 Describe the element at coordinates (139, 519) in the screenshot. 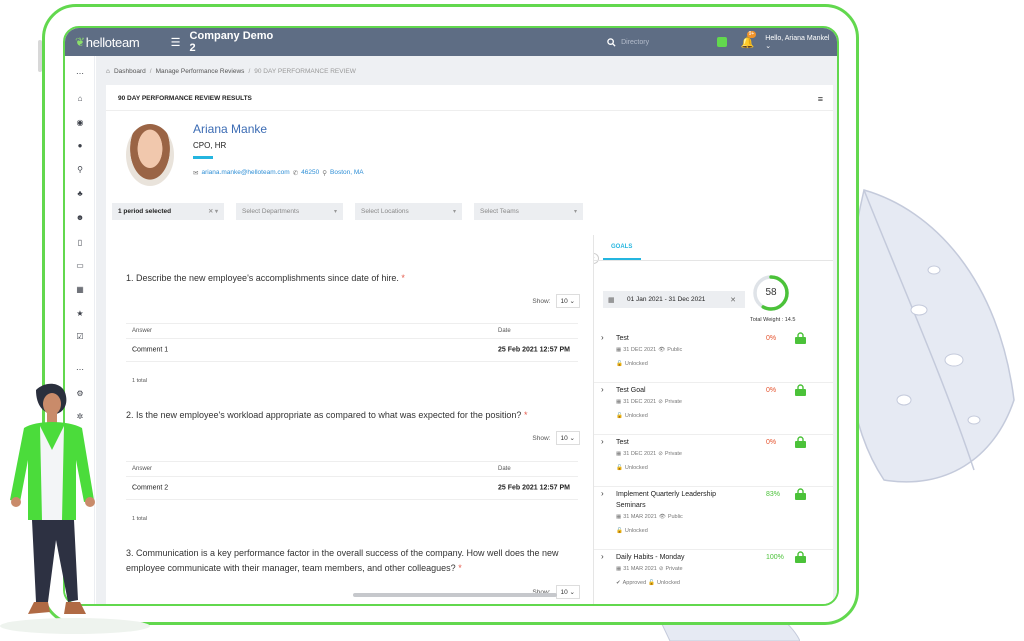

I see `total-count: 1 total` at that location.